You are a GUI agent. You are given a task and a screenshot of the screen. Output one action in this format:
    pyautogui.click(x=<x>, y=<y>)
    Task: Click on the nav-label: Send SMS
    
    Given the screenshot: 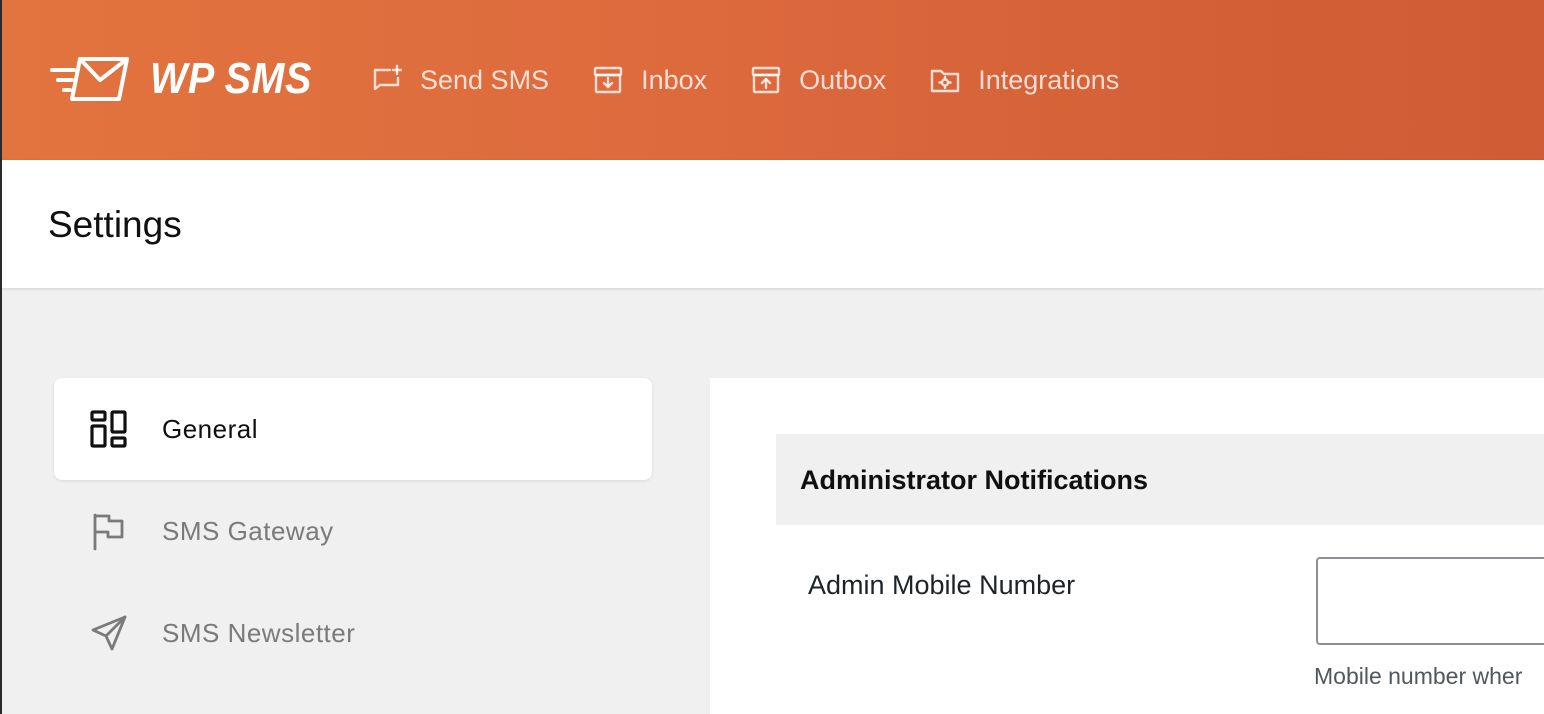 What is the action you would take?
    pyautogui.click(x=485, y=79)
    